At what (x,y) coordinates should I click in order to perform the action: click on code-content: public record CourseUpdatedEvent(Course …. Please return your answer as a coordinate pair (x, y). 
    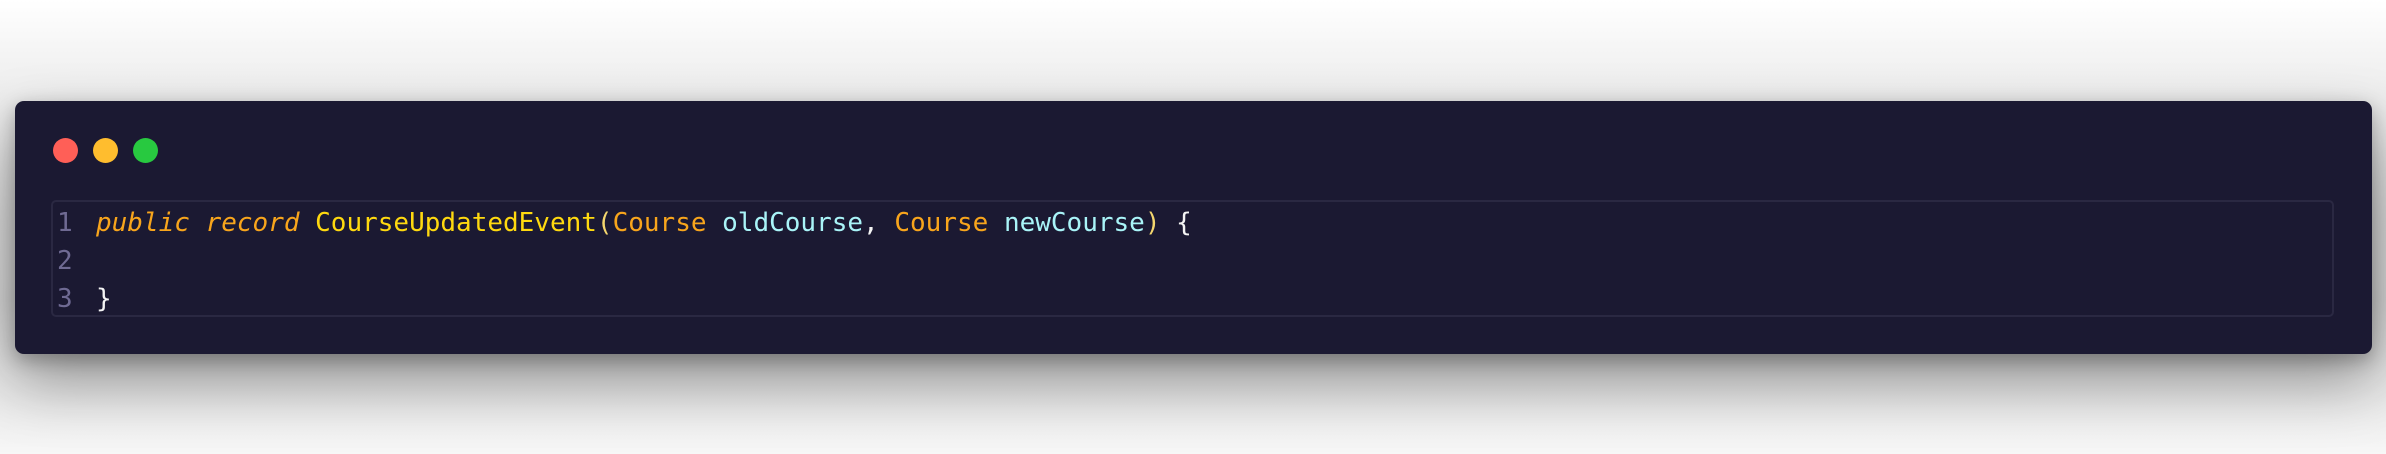
    Looking at the image, I should click on (644, 223).